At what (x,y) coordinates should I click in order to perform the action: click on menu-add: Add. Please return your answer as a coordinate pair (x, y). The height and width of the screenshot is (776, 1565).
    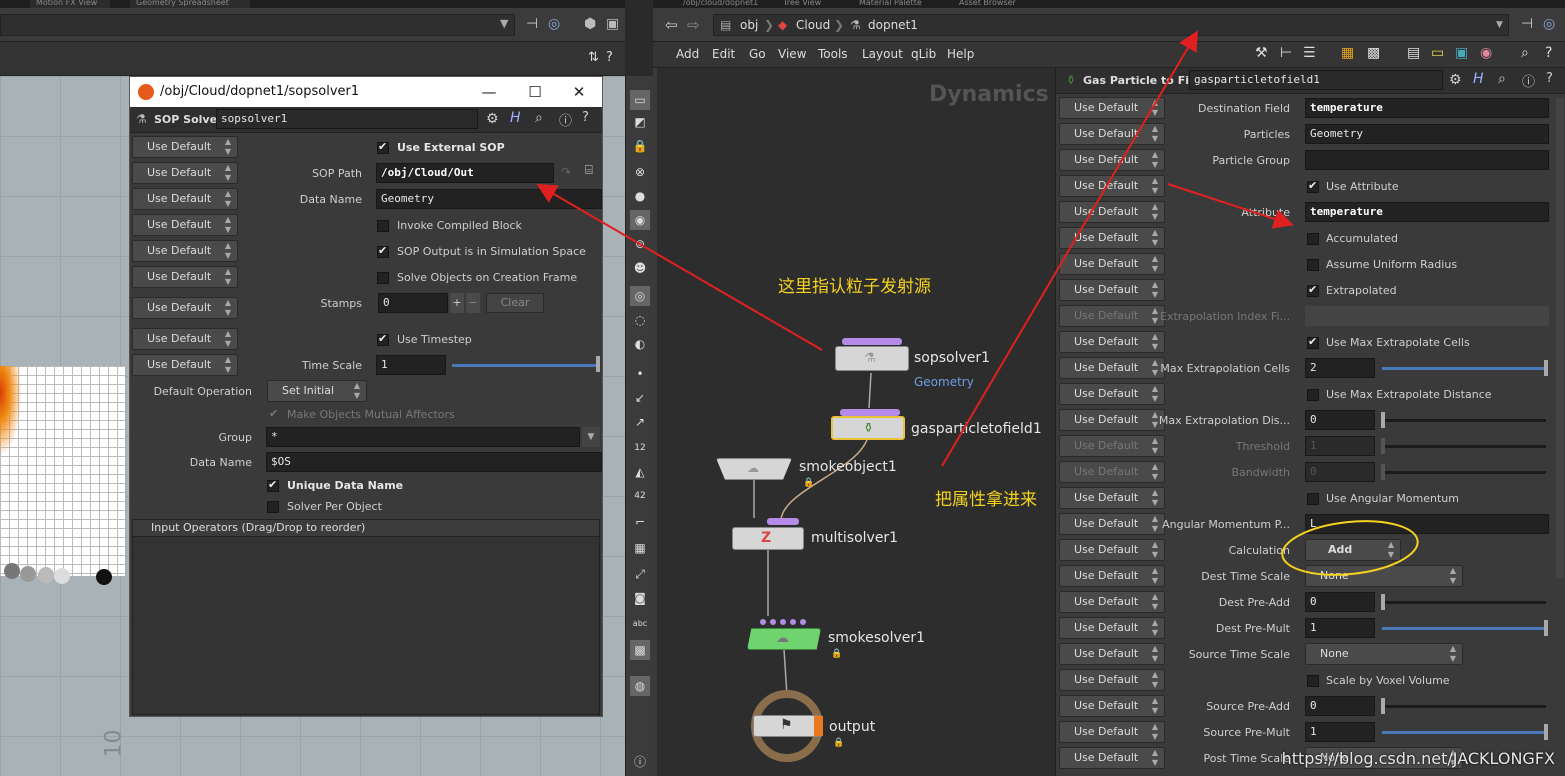
    Looking at the image, I should click on (687, 54).